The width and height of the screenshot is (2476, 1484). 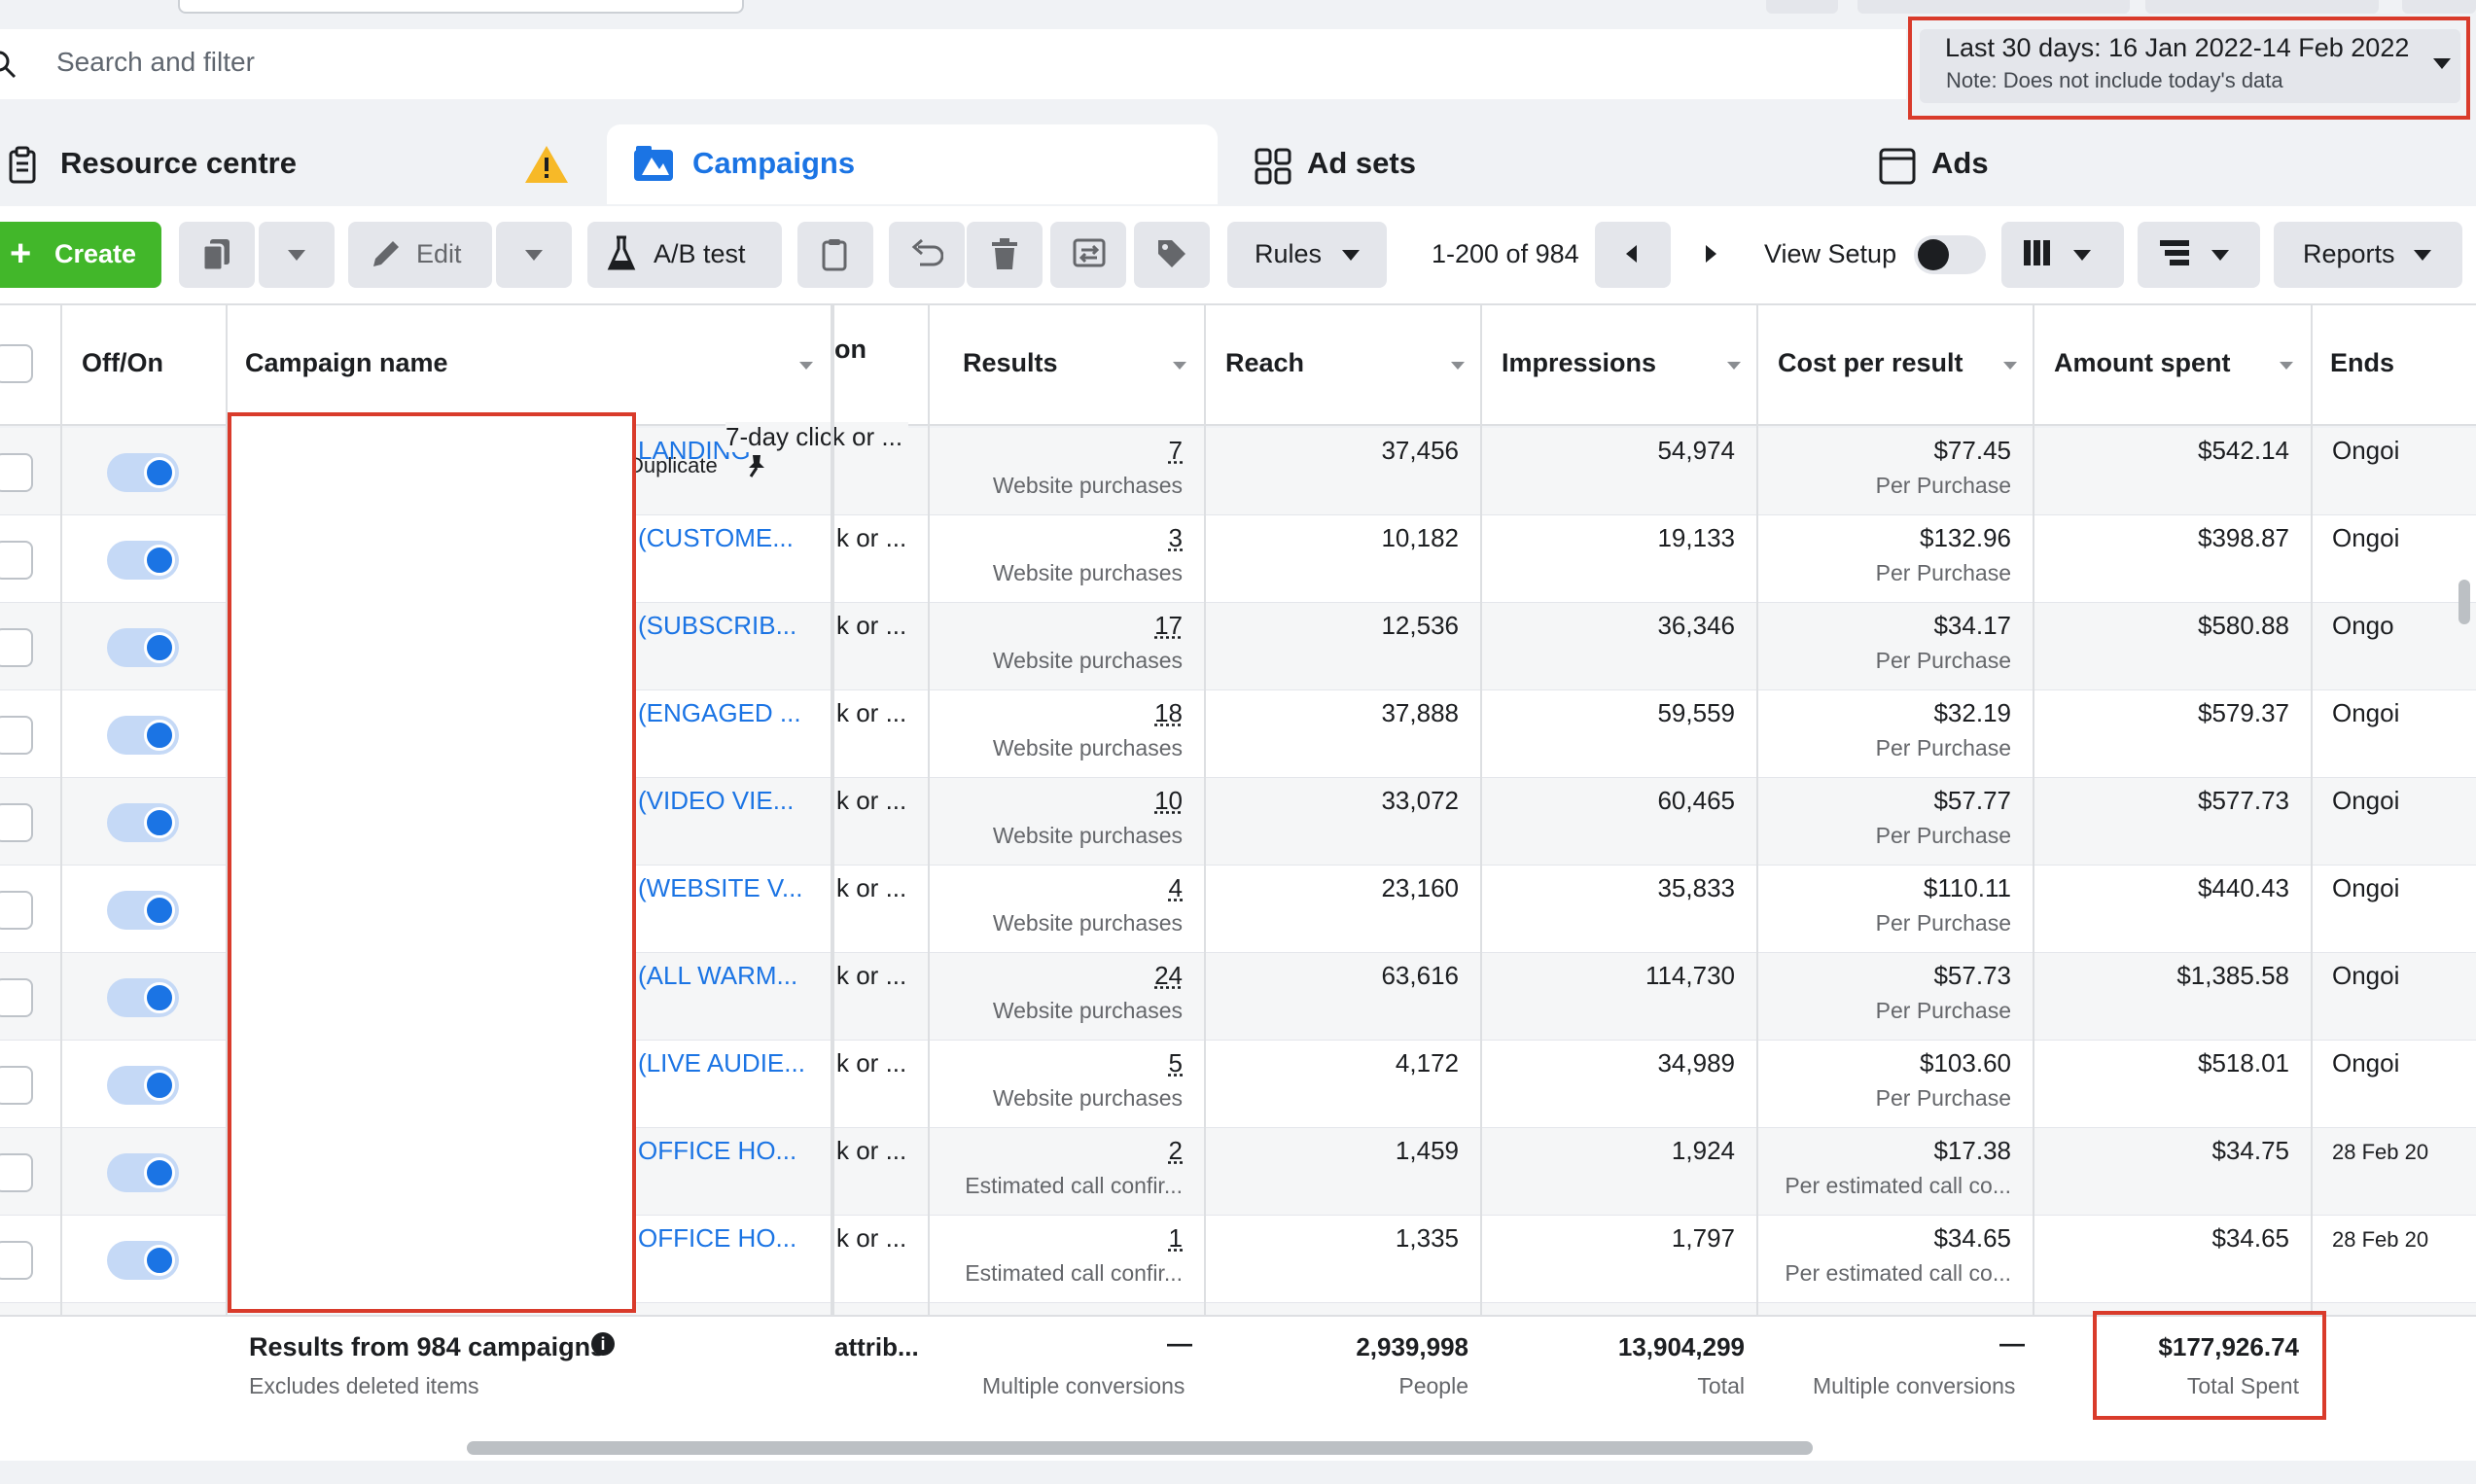 What do you see at coordinates (850, 350) in the screenshot?
I see `column-header-attribution: on` at bounding box center [850, 350].